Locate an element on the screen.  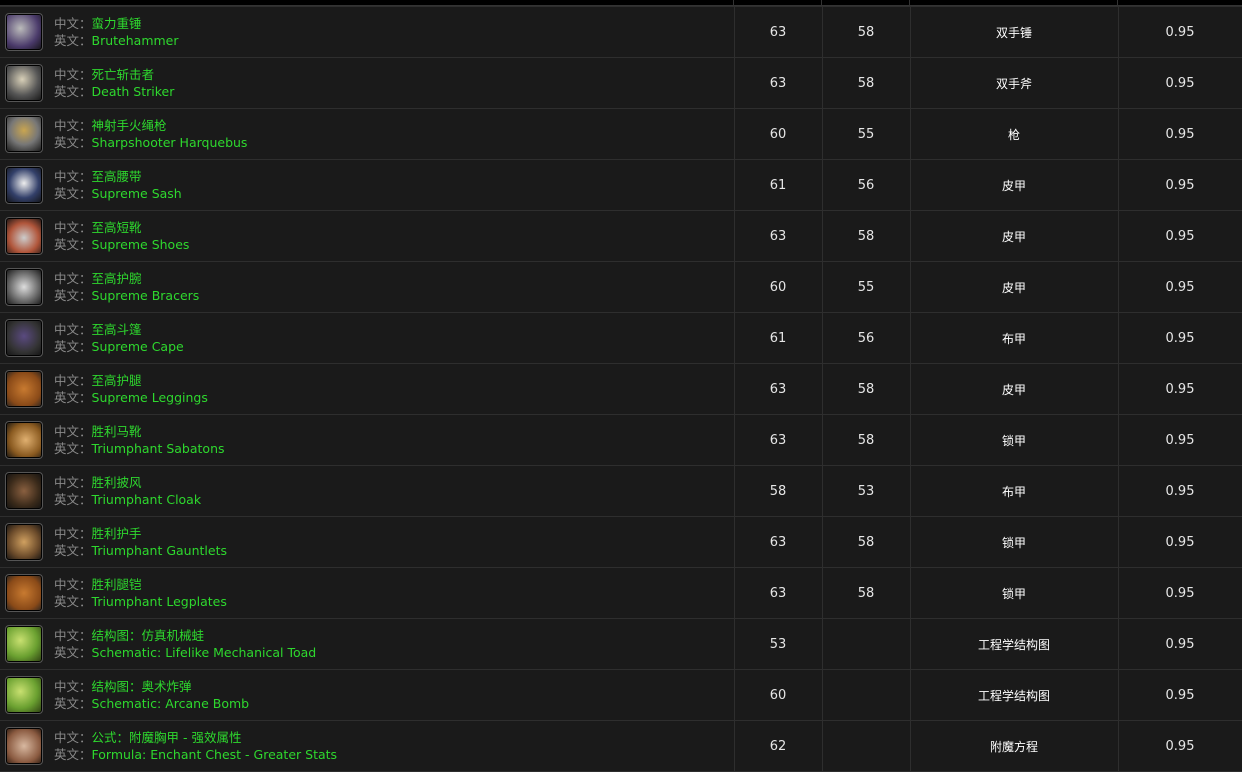
item-name-en: Triumphant Gauntlets is located at coordinates (160, 550).